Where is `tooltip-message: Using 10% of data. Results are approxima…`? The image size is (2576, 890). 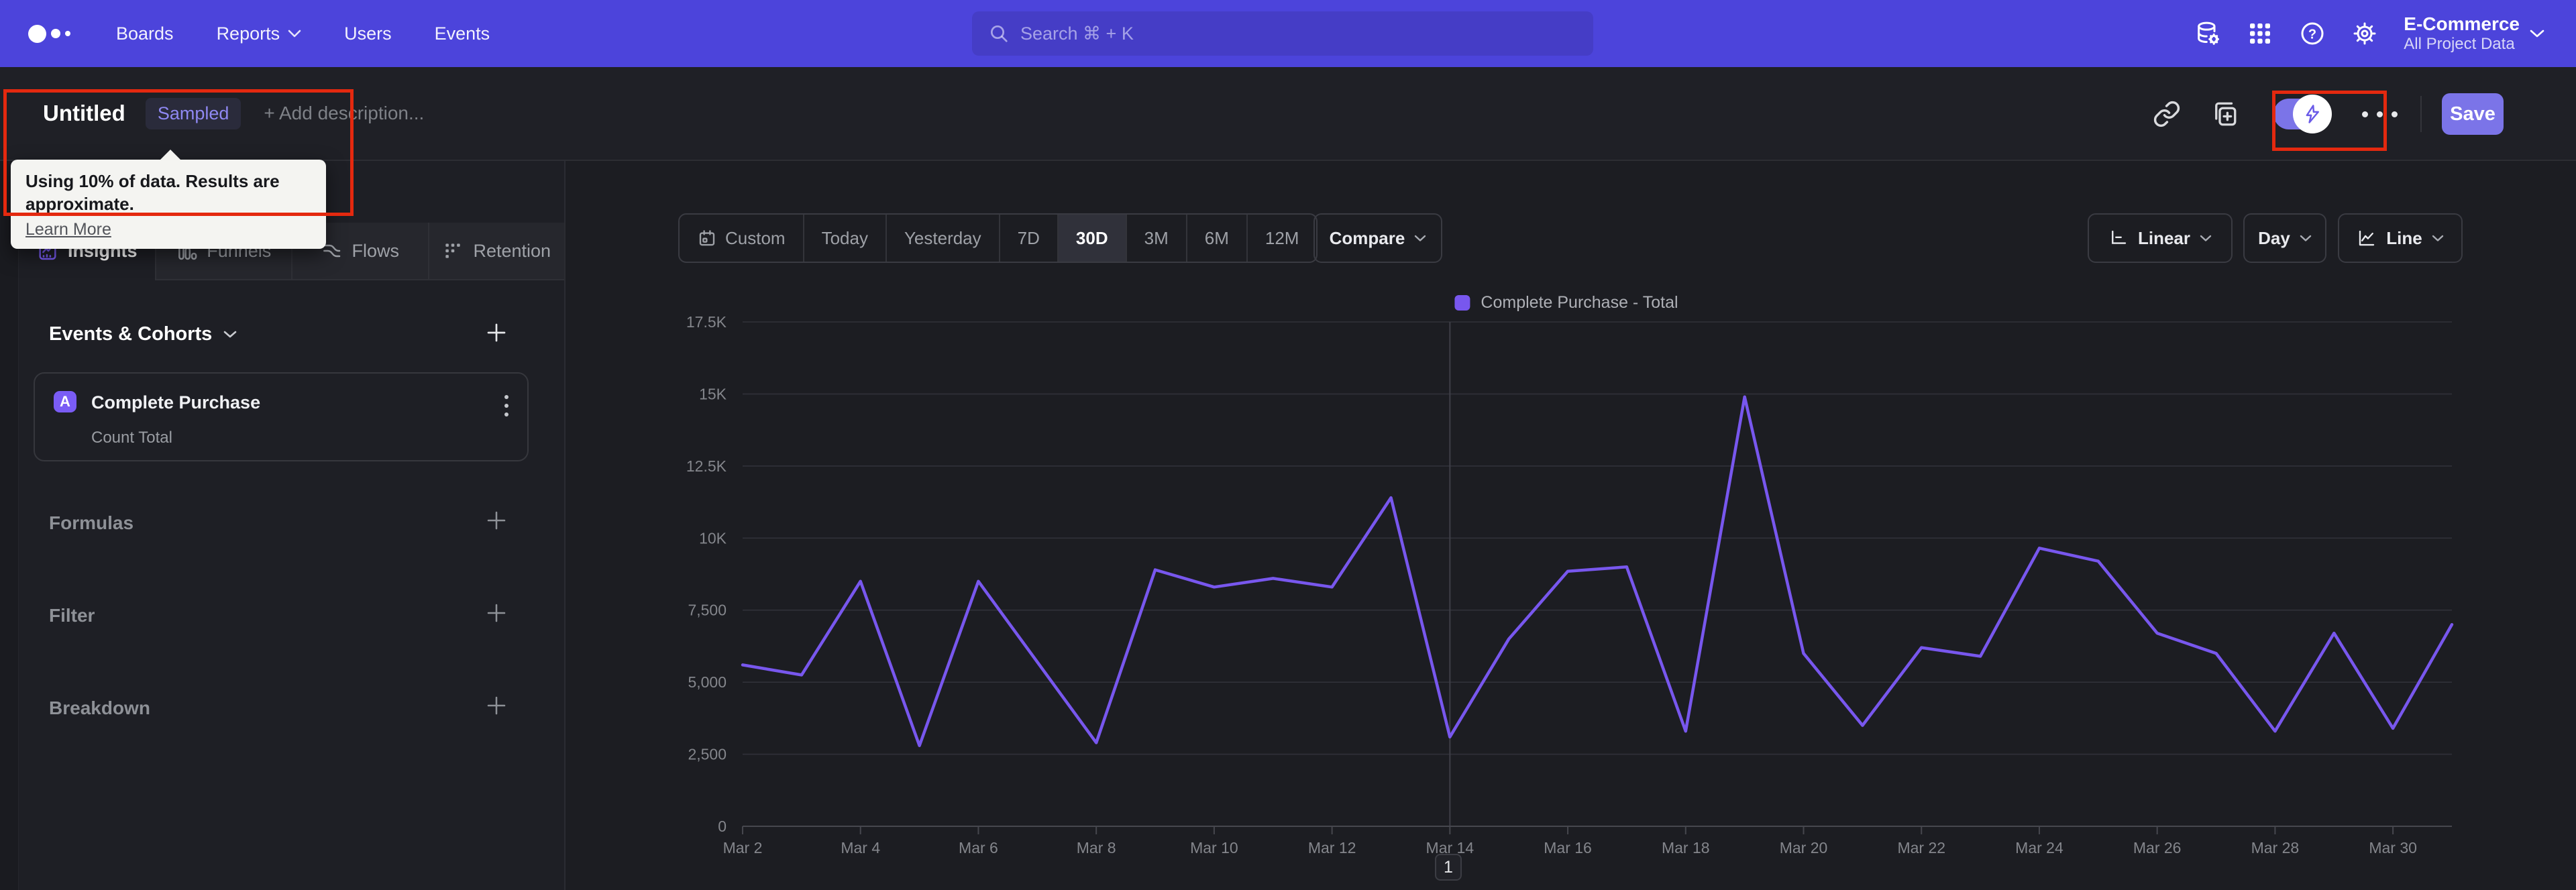 tooltip-message: Using 10% of data. Results are approxima… is located at coordinates (152, 192).